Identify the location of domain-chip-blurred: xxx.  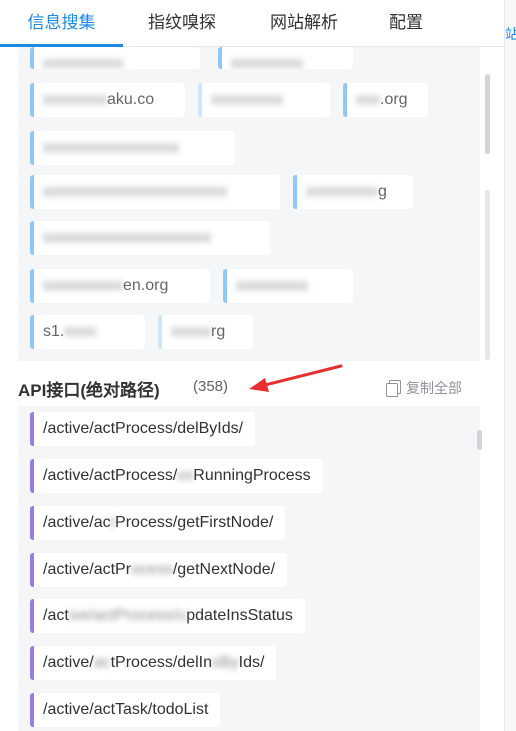
(368, 99).